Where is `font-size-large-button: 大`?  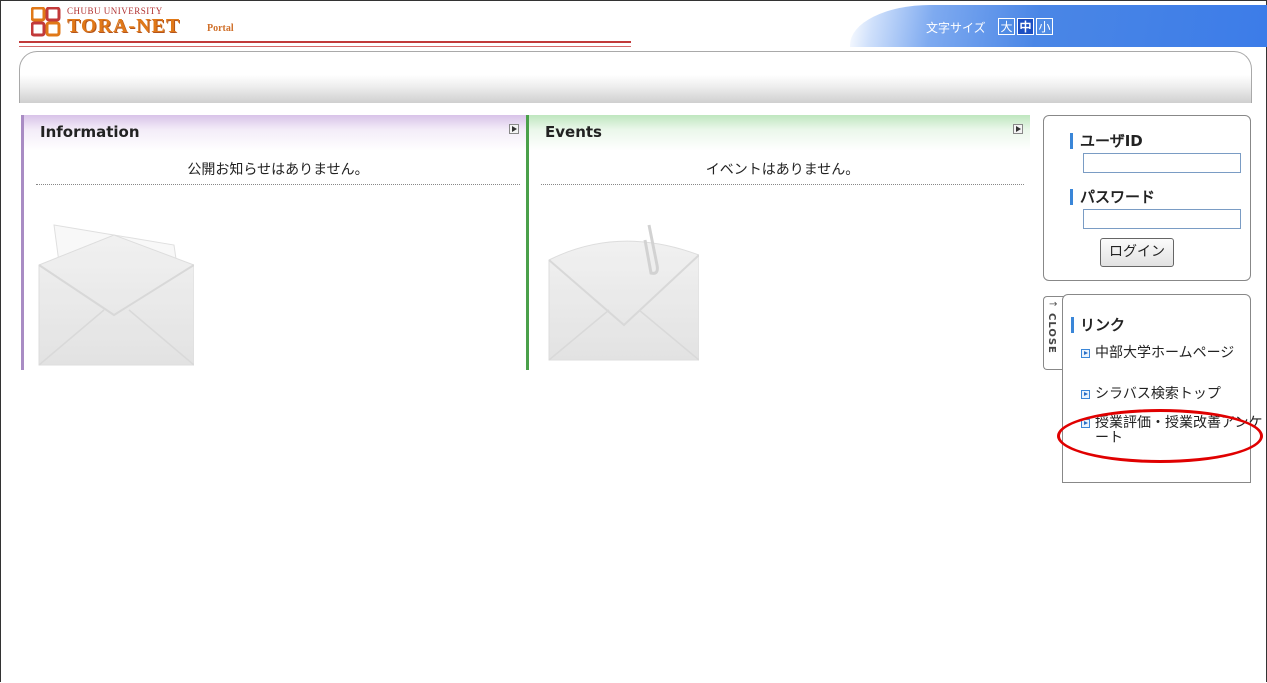 font-size-large-button: 大 is located at coordinates (1006, 26).